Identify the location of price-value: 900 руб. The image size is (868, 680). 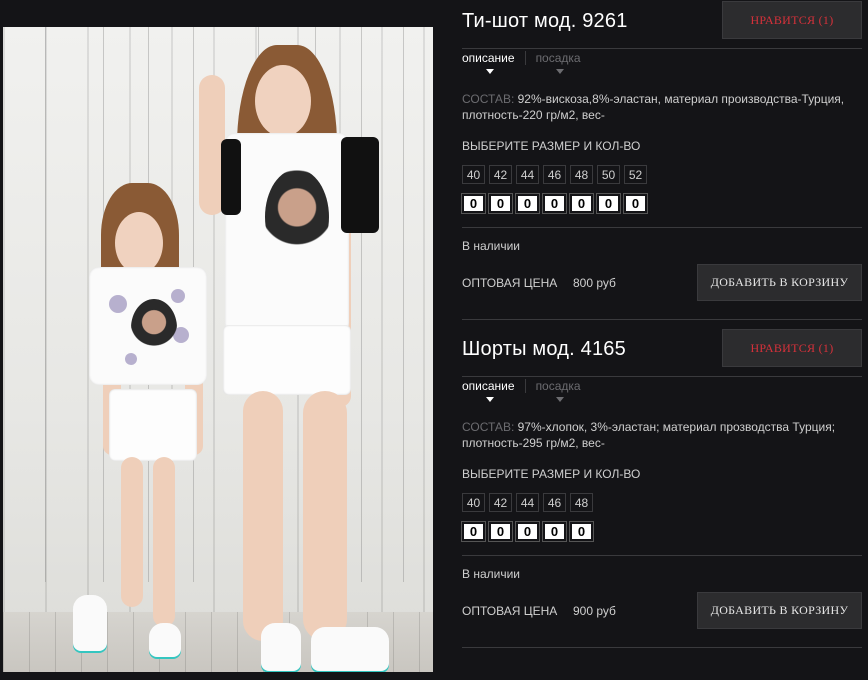
(594, 611).